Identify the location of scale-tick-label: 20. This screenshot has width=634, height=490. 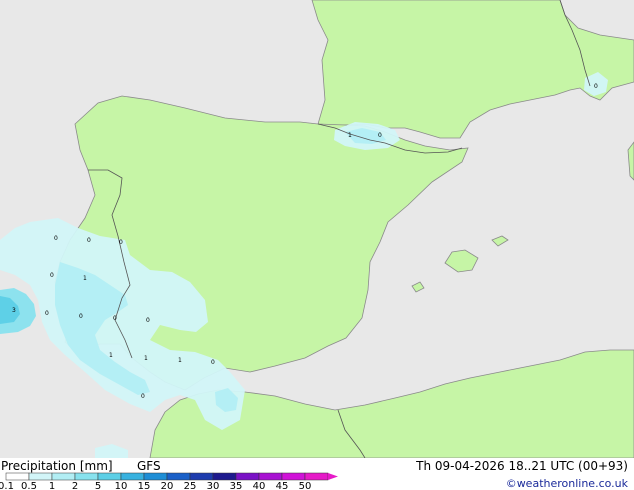
(167, 485).